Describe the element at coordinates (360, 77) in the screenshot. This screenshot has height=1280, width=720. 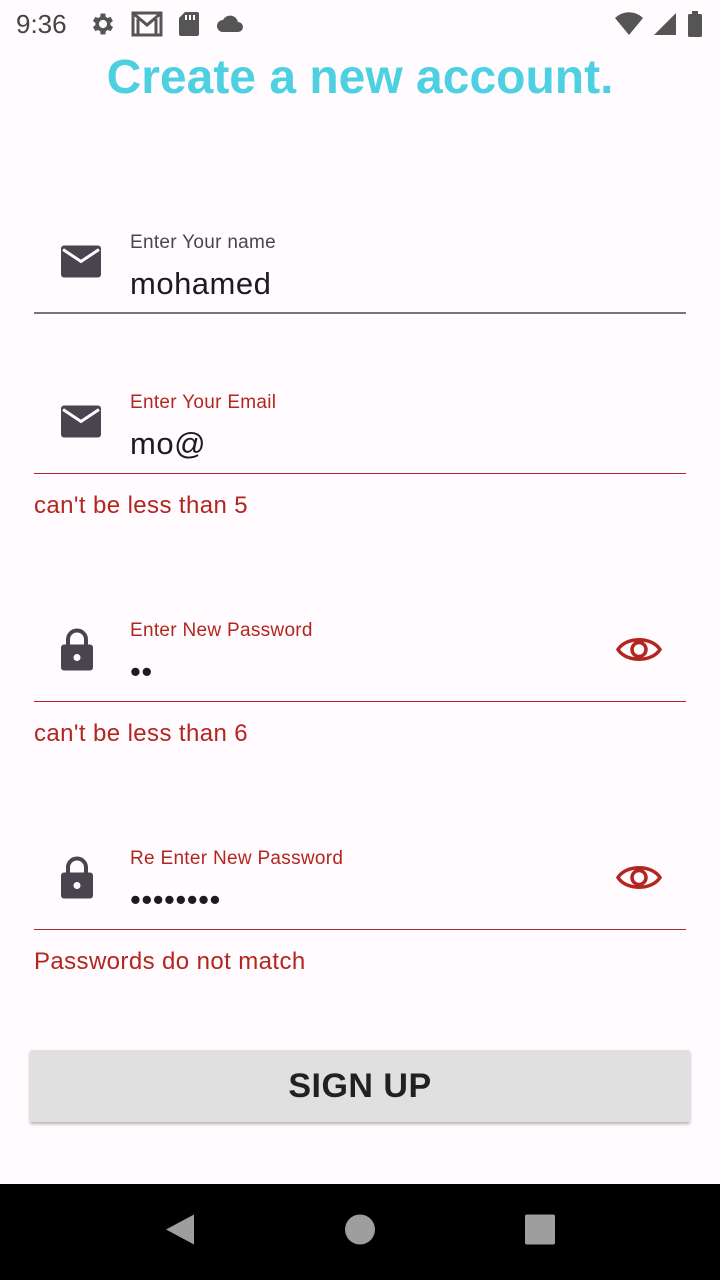
I see `page-title: Create a new account.` at that location.